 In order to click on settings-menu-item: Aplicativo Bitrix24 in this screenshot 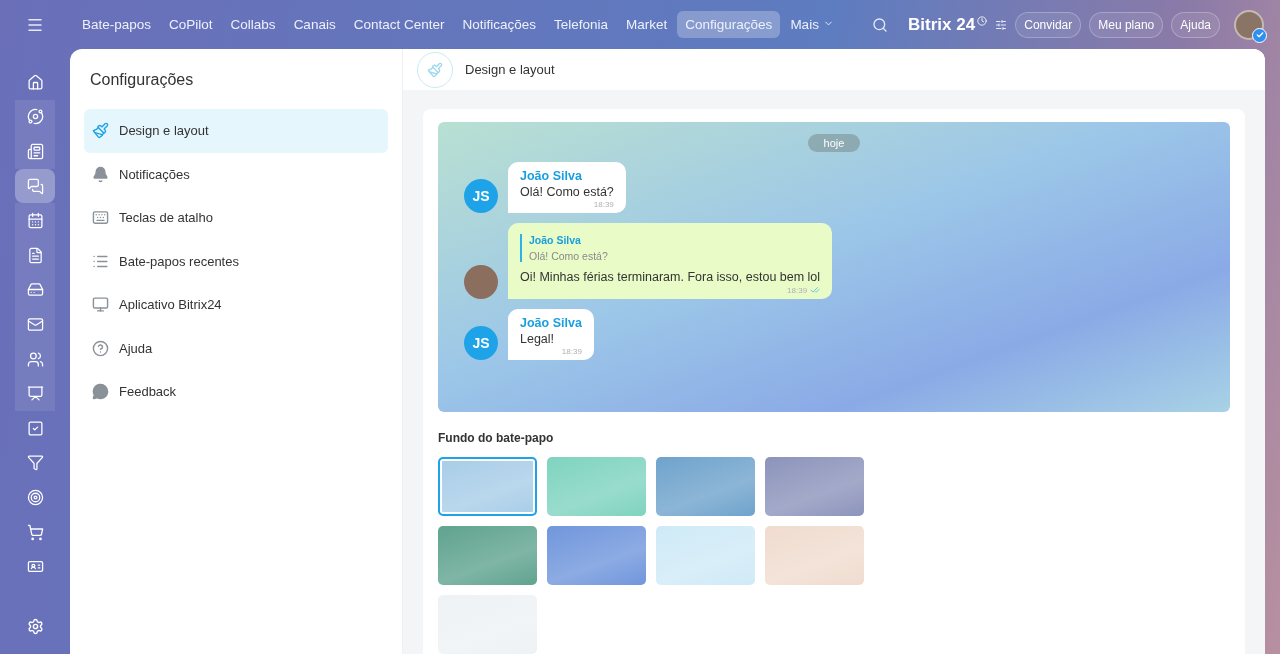, I will do `click(236, 305)`.